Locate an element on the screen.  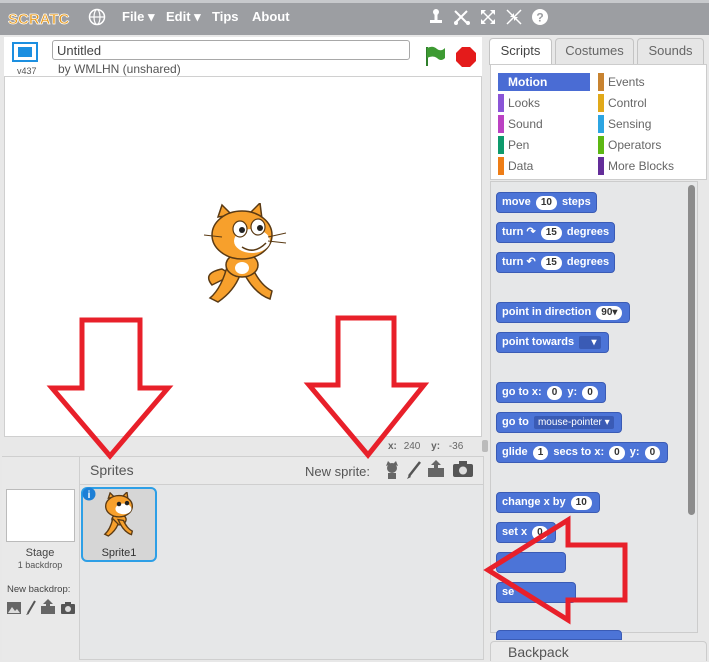
category-more-blocks: More Blocks is located at coordinates (650, 166).